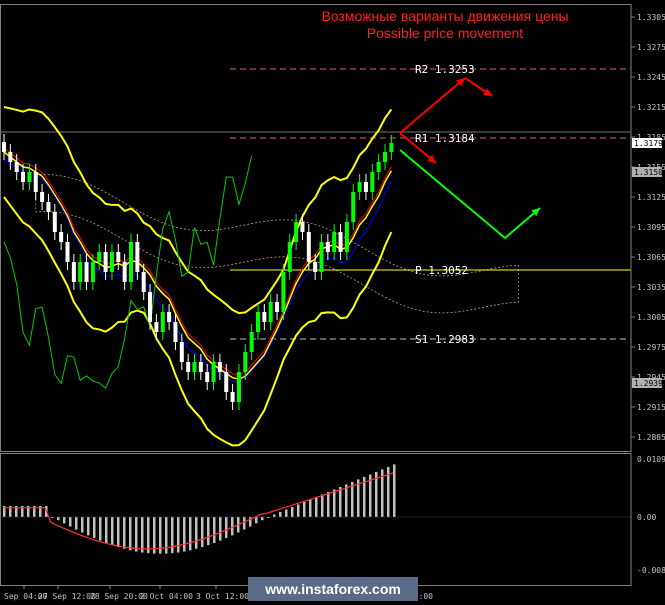 This screenshot has width=665, height=605. I want to click on price-tick-label: 1.3035, so click(651, 287).